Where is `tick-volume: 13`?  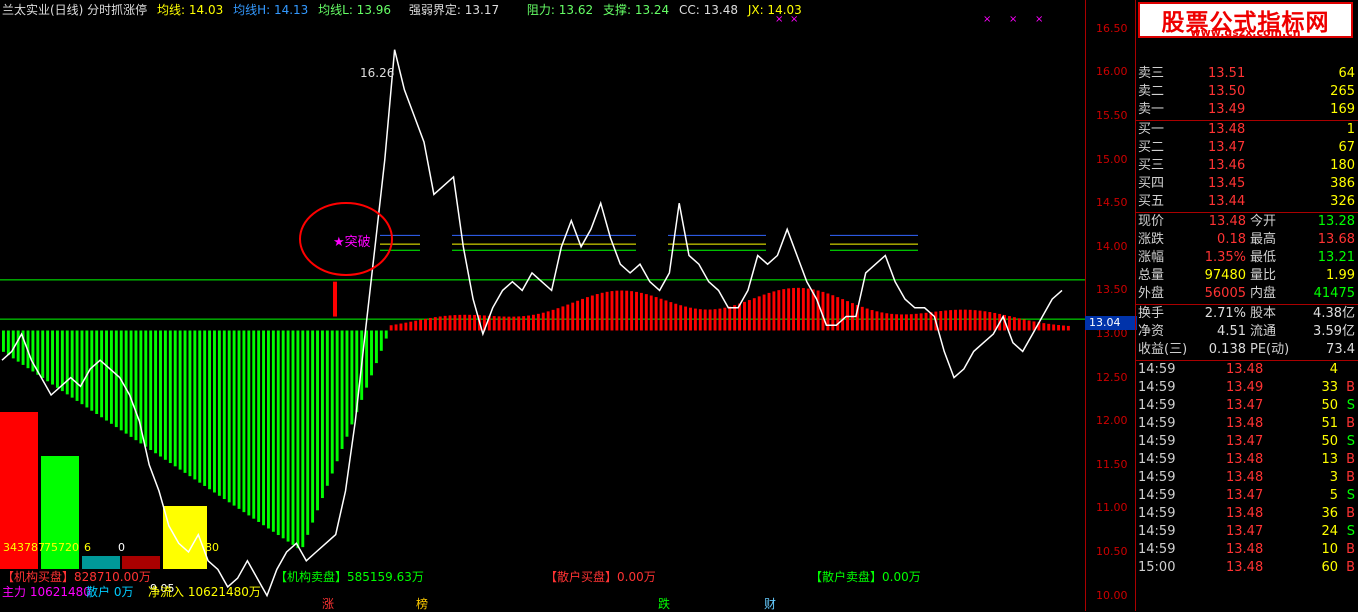
tick-volume: 13 is located at coordinates (1329, 459).